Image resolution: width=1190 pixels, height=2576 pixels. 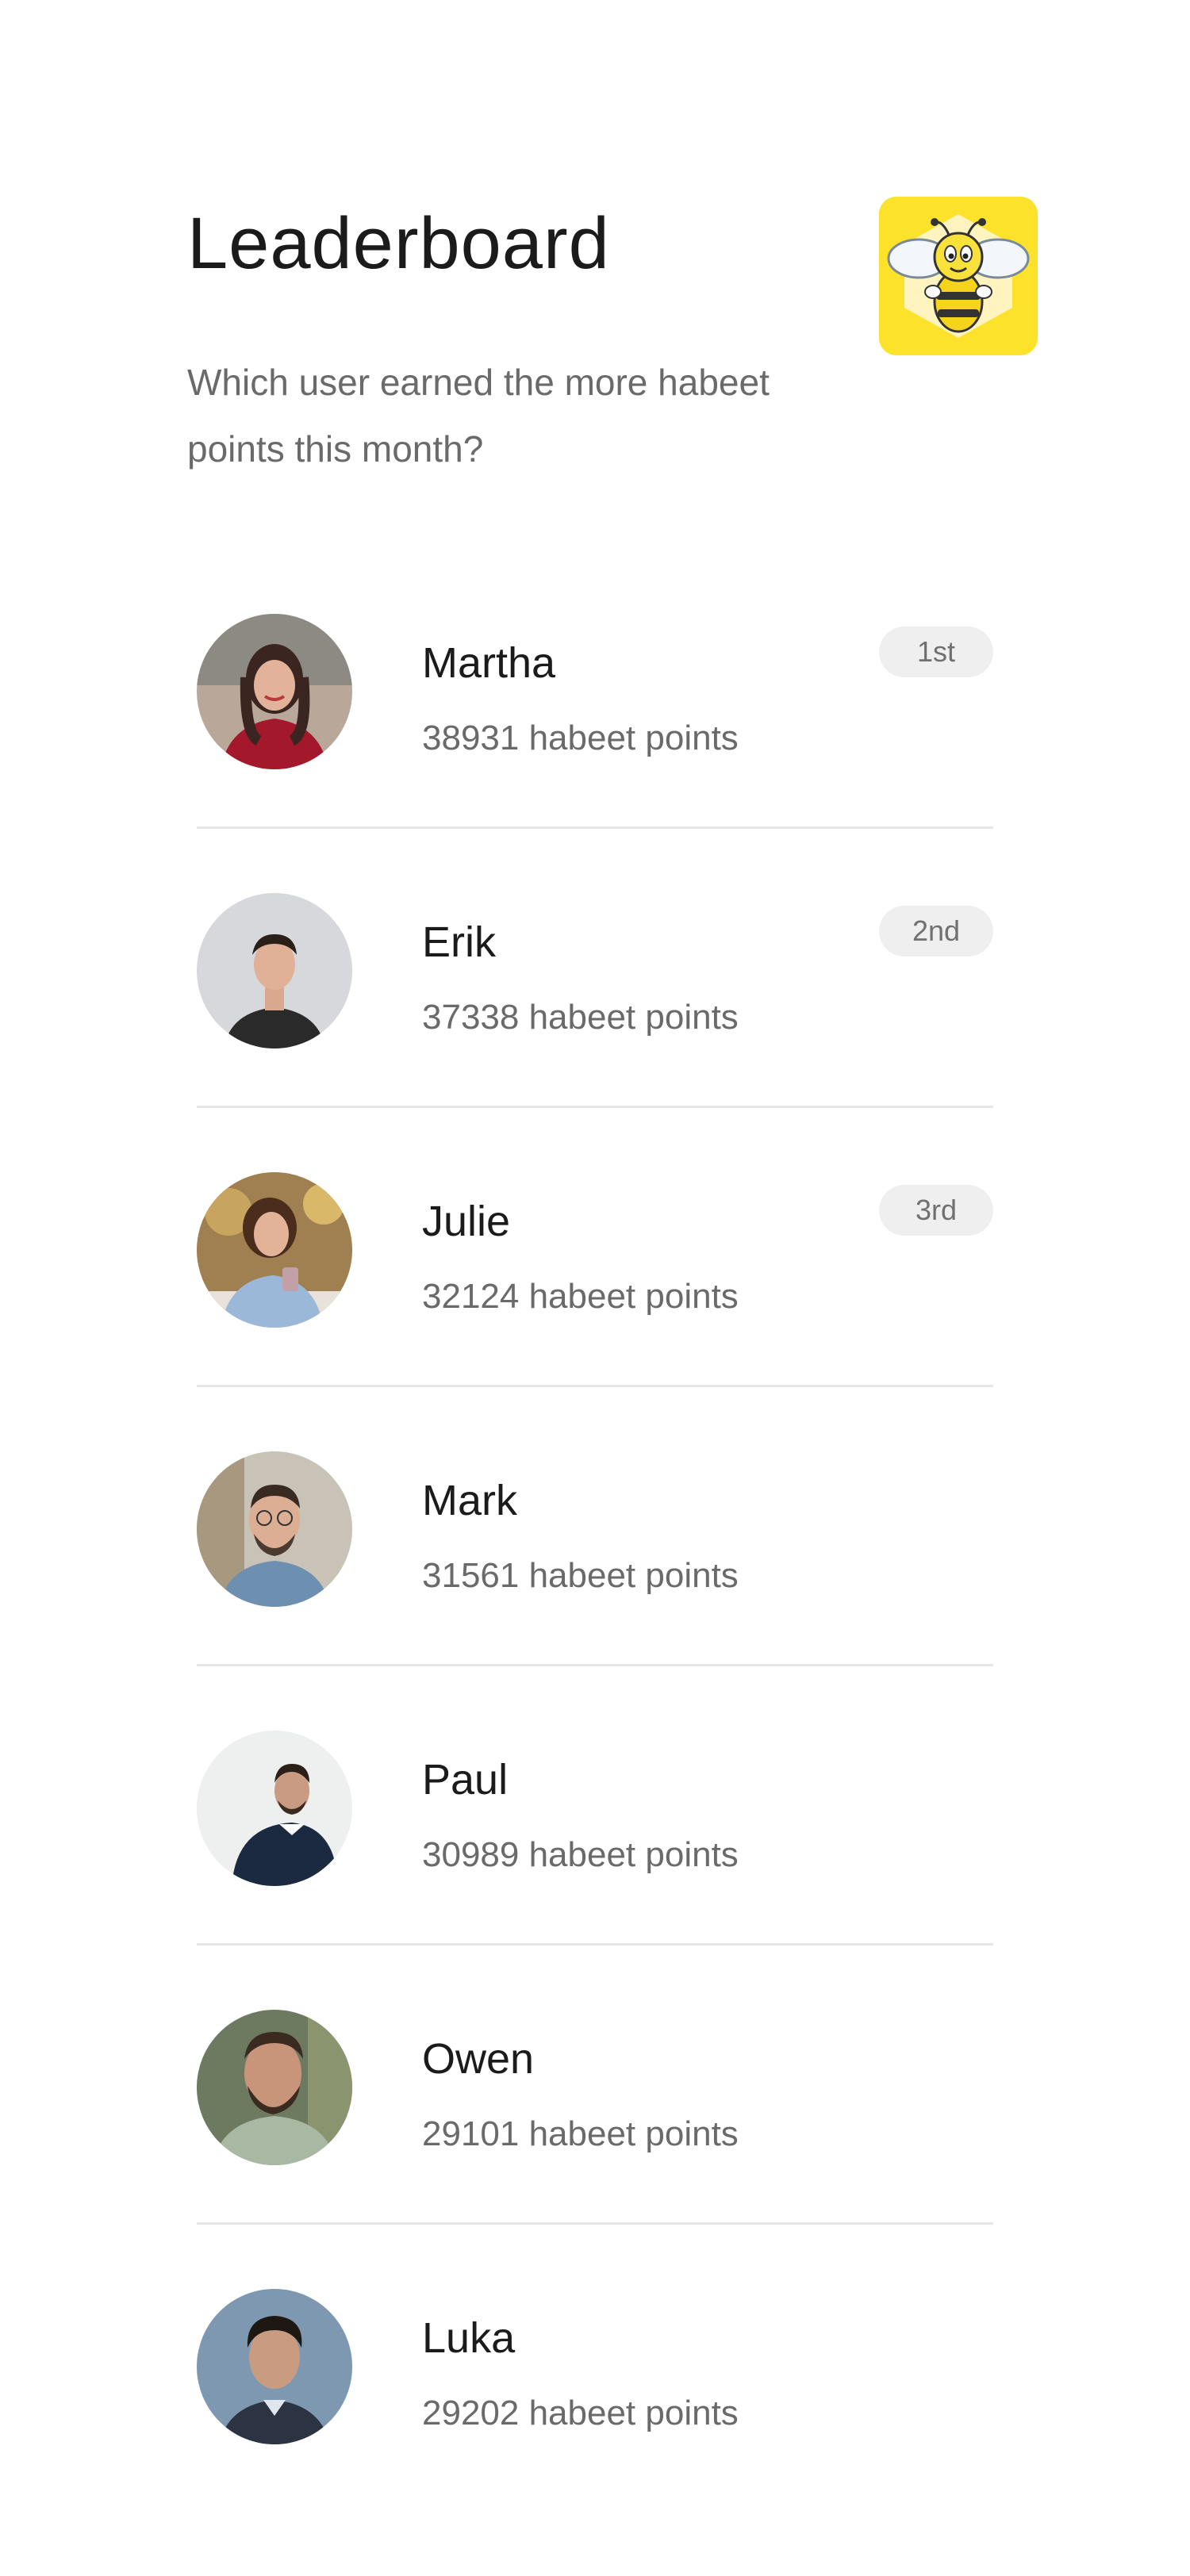 I want to click on leaderboard-row: Erik 37338 habeet points 2nd, so click(x=595, y=1032).